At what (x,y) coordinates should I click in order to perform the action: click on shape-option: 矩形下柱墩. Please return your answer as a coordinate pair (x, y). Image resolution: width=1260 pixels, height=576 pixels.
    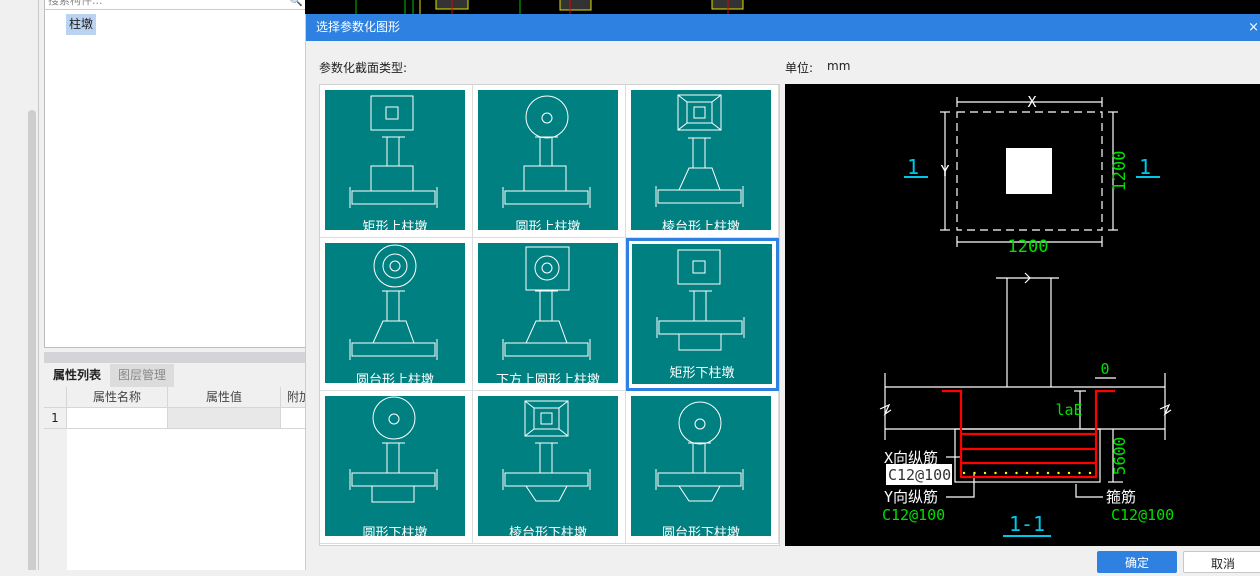
    Looking at the image, I should click on (702, 314).